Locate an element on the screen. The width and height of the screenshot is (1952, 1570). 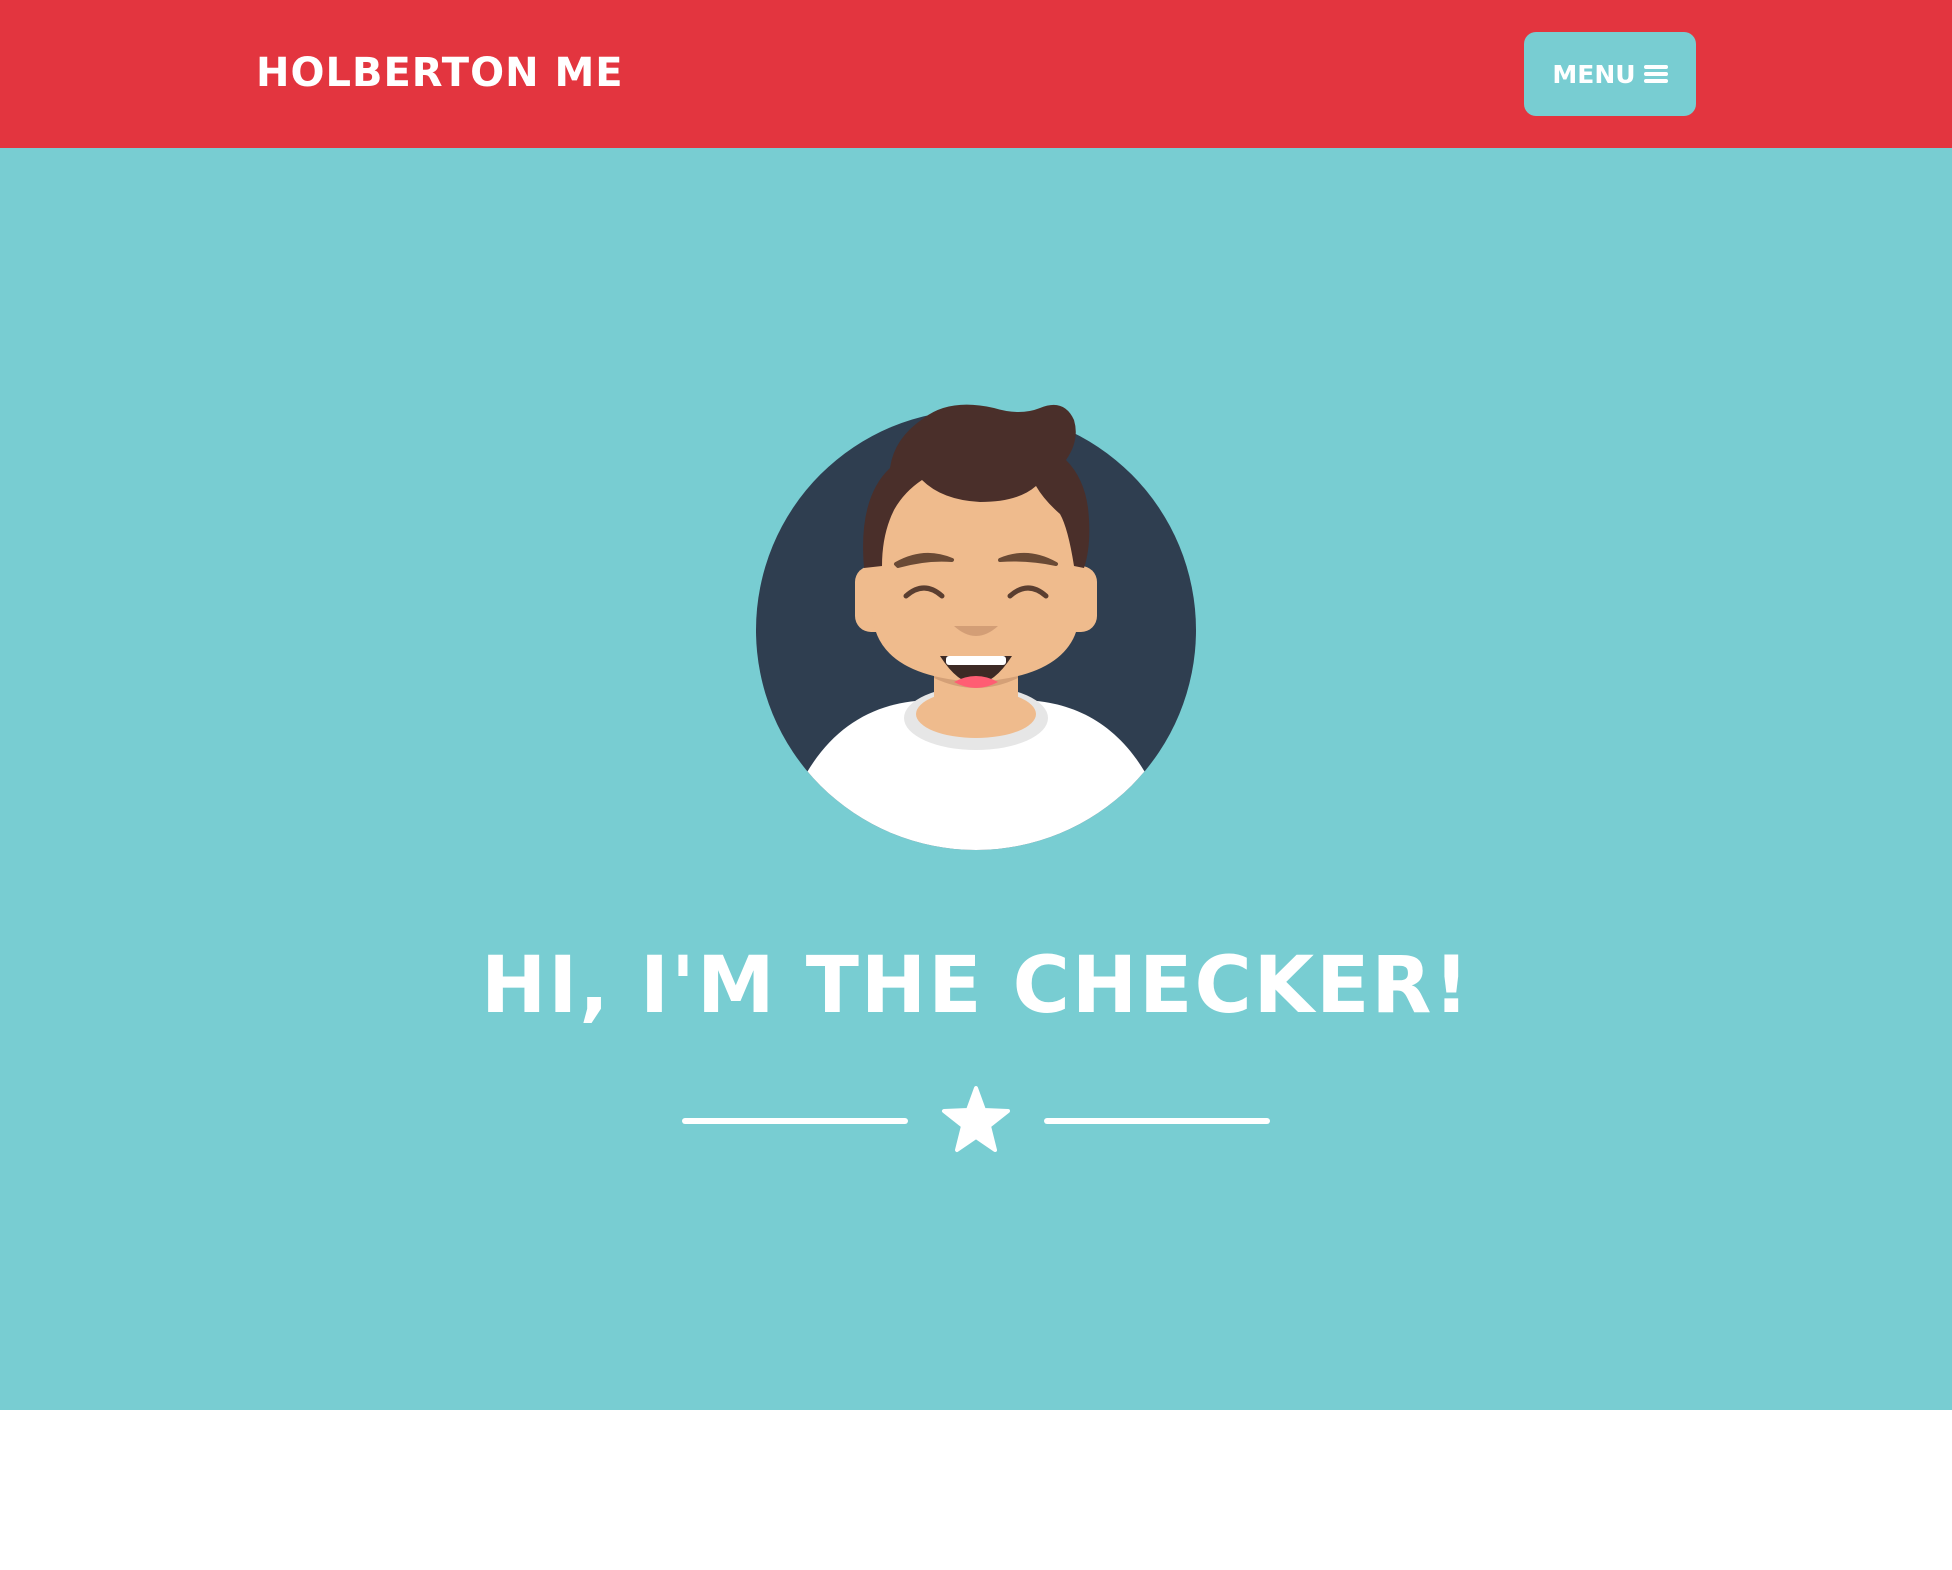
menu-button-label: MENU is located at coordinates (1594, 74).